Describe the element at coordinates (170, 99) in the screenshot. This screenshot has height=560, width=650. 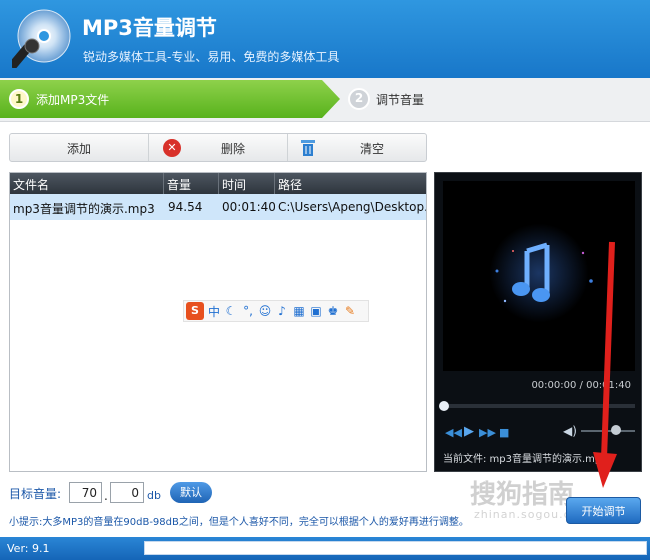
I see `step-add-mp3: 1 添加MP3文件` at that location.